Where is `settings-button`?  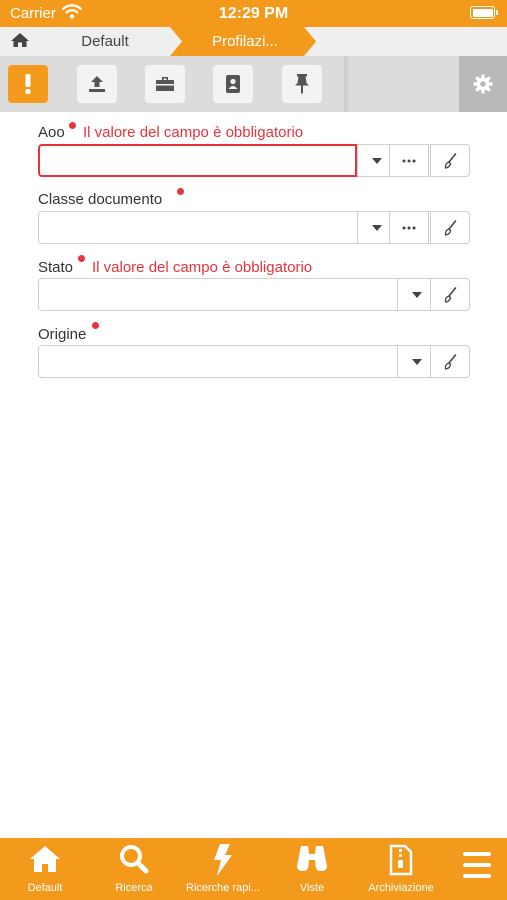 settings-button is located at coordinates (483, 84).